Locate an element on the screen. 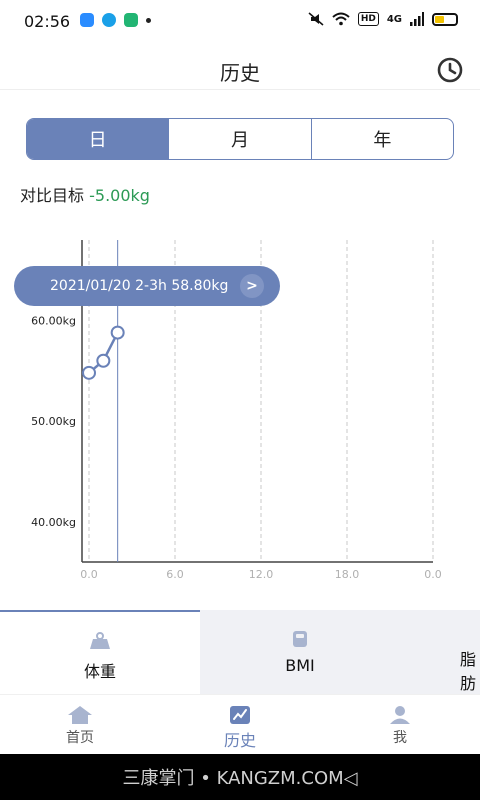  nav-item-me: 我 is located at coordinates (400, 724).